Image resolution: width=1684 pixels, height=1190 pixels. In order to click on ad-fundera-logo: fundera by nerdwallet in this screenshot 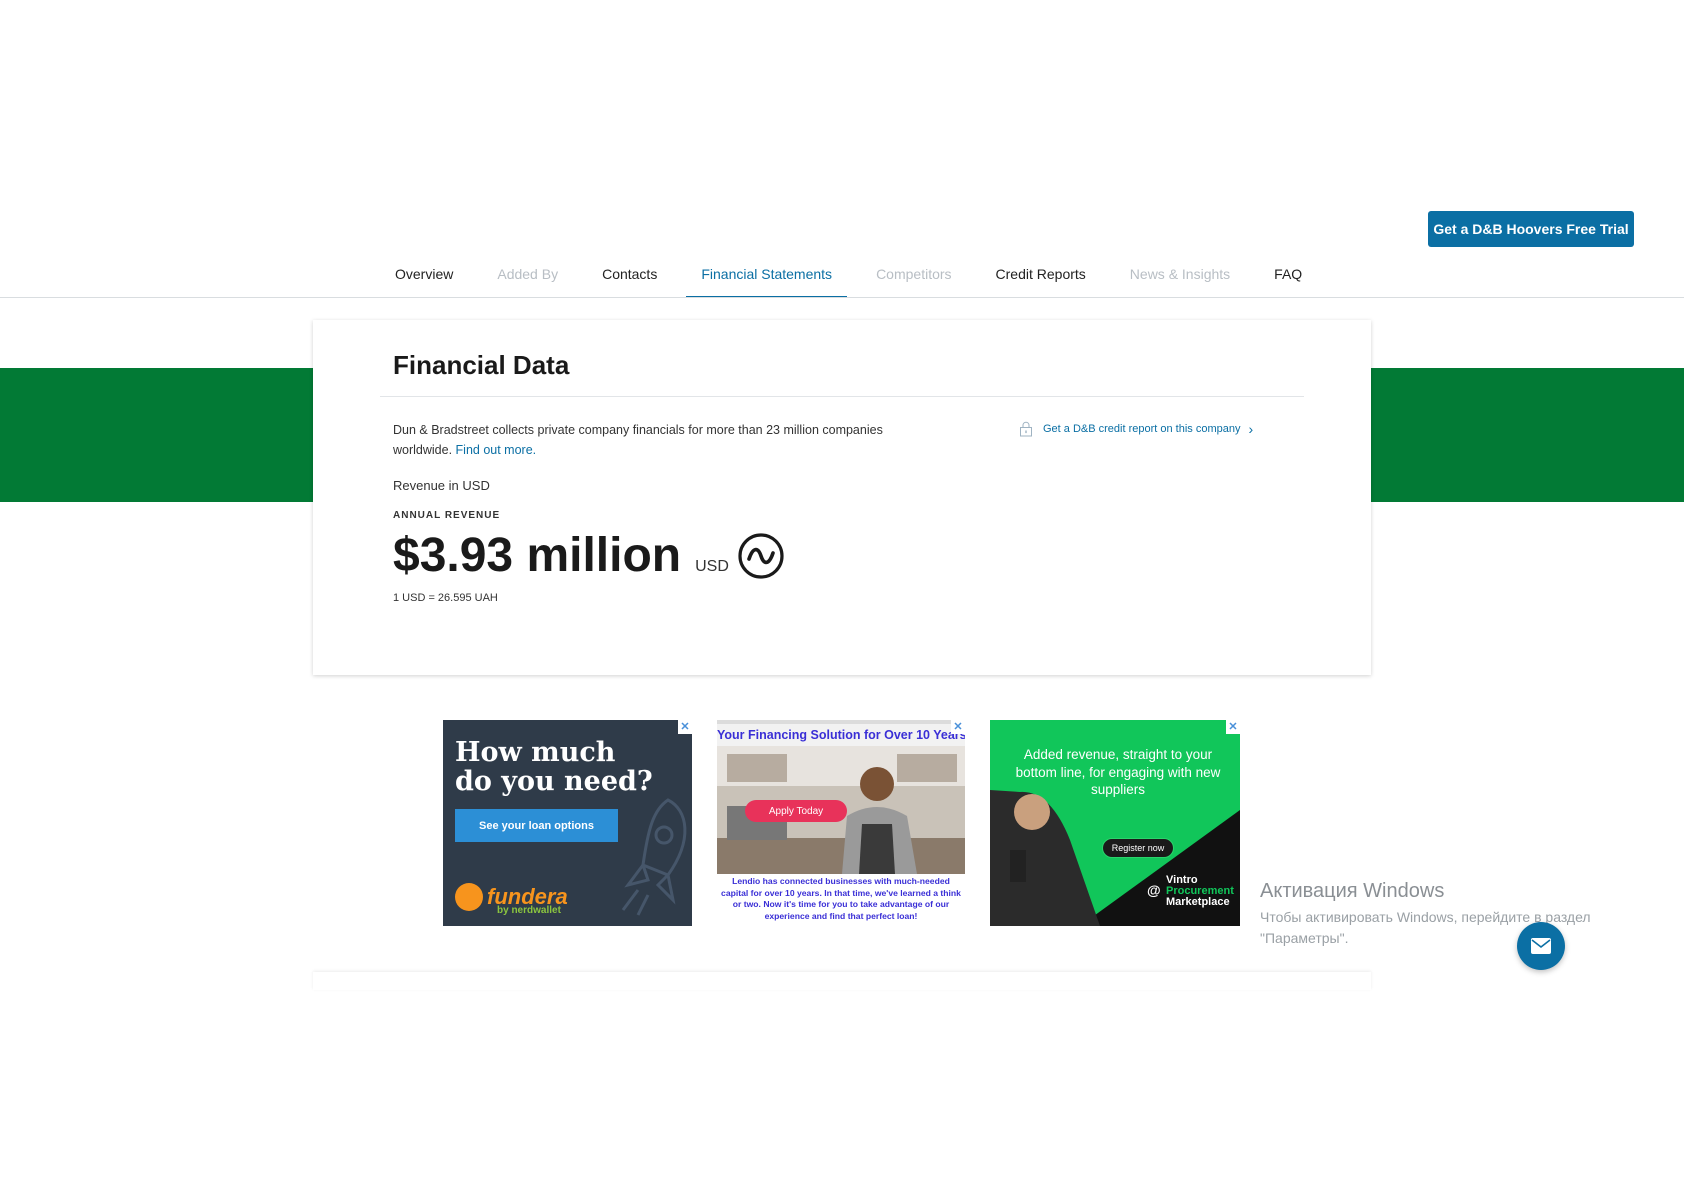, I will do `click(511, 899)`.